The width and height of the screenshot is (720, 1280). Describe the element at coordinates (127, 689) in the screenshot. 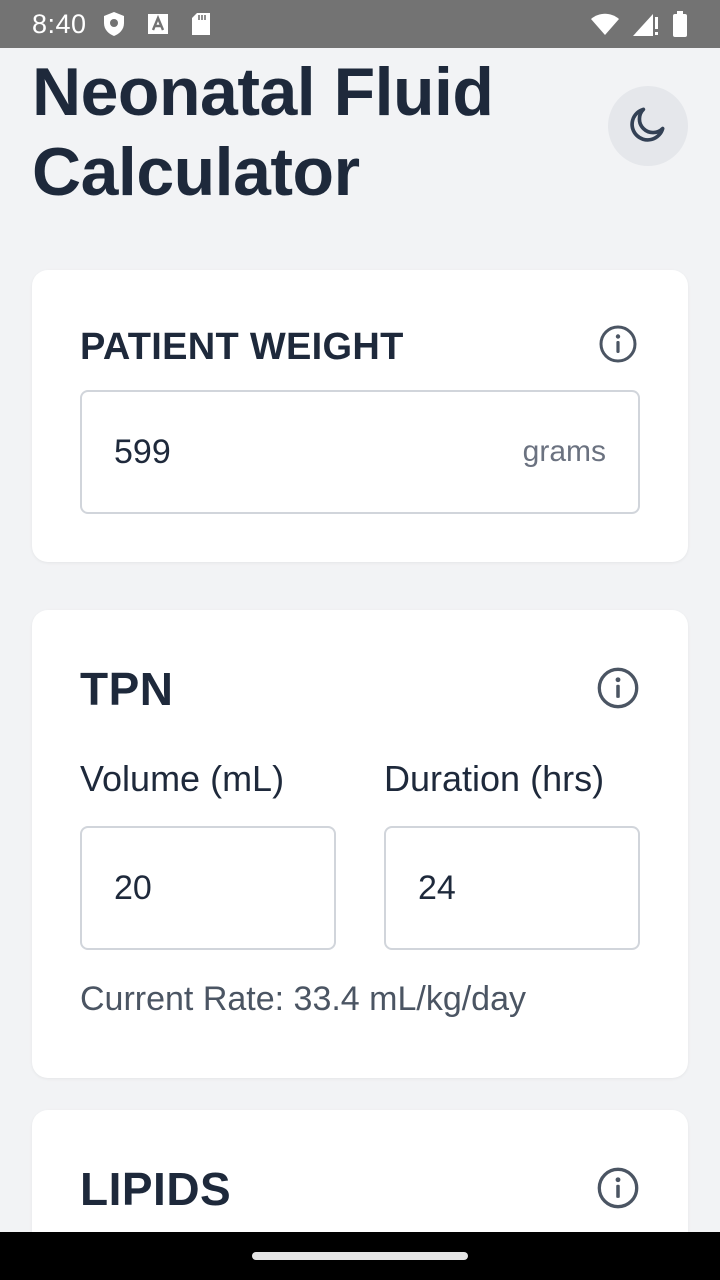

I see `tpn-title: TPN` at that location.